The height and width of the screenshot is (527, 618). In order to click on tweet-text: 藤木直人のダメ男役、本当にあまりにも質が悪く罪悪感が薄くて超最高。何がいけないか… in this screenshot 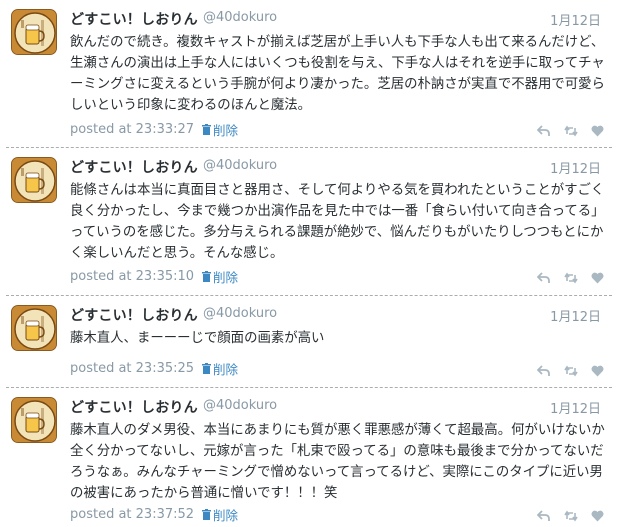, I will do `click(337, 462)`.